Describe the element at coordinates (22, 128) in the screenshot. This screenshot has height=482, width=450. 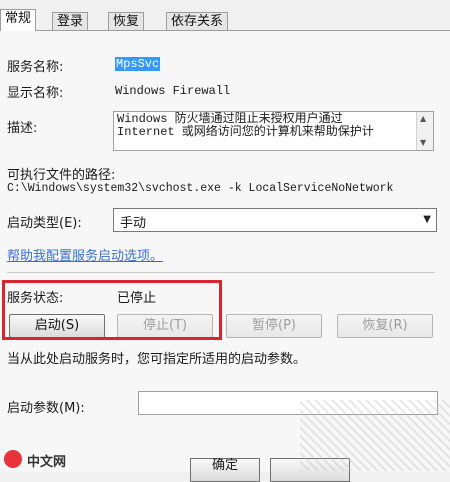
I see `description-label: 描述:` at that location.